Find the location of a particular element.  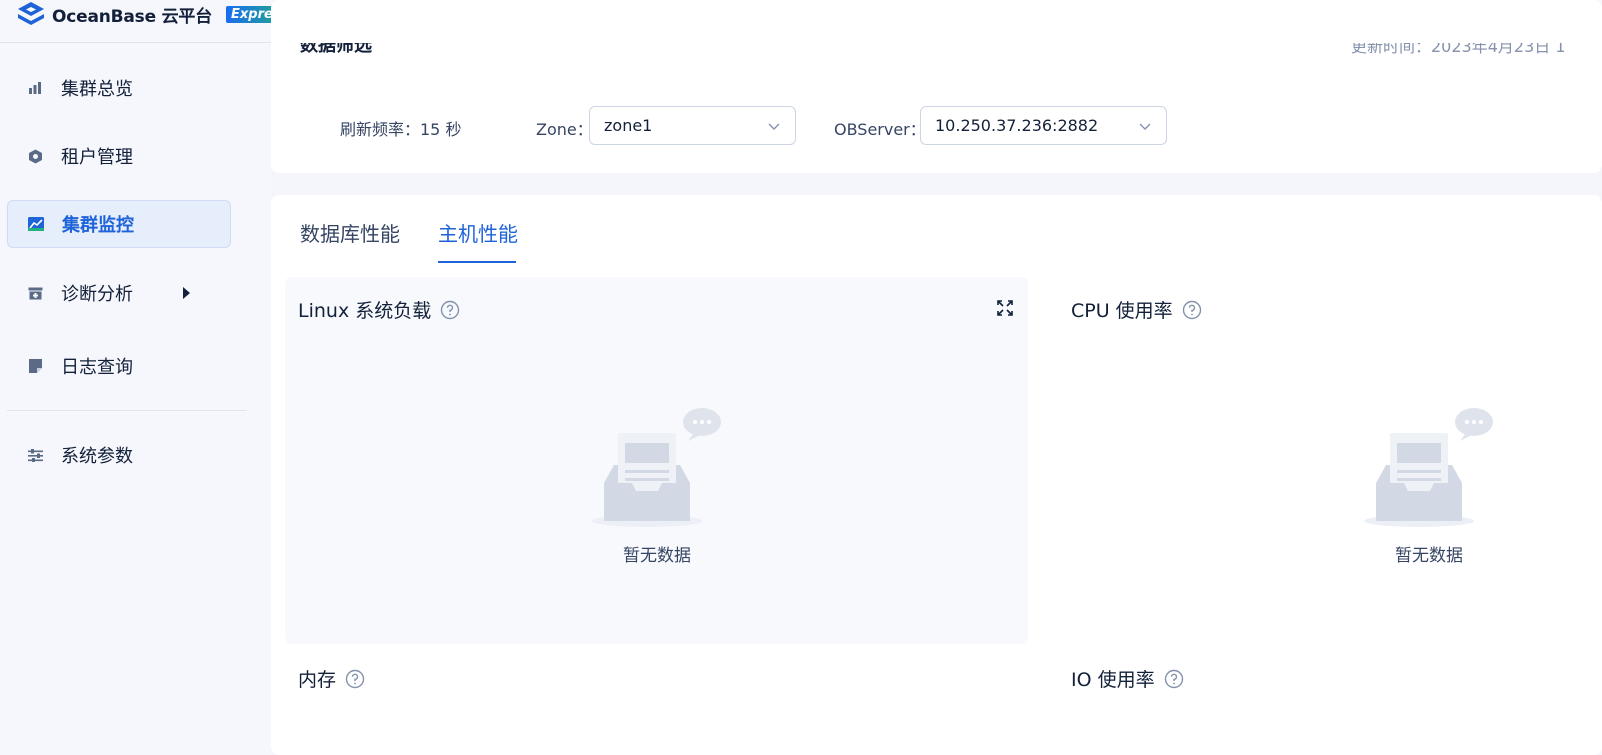

sidebar-item-system-params: 系统参数 is located at coordinates (119, 455).